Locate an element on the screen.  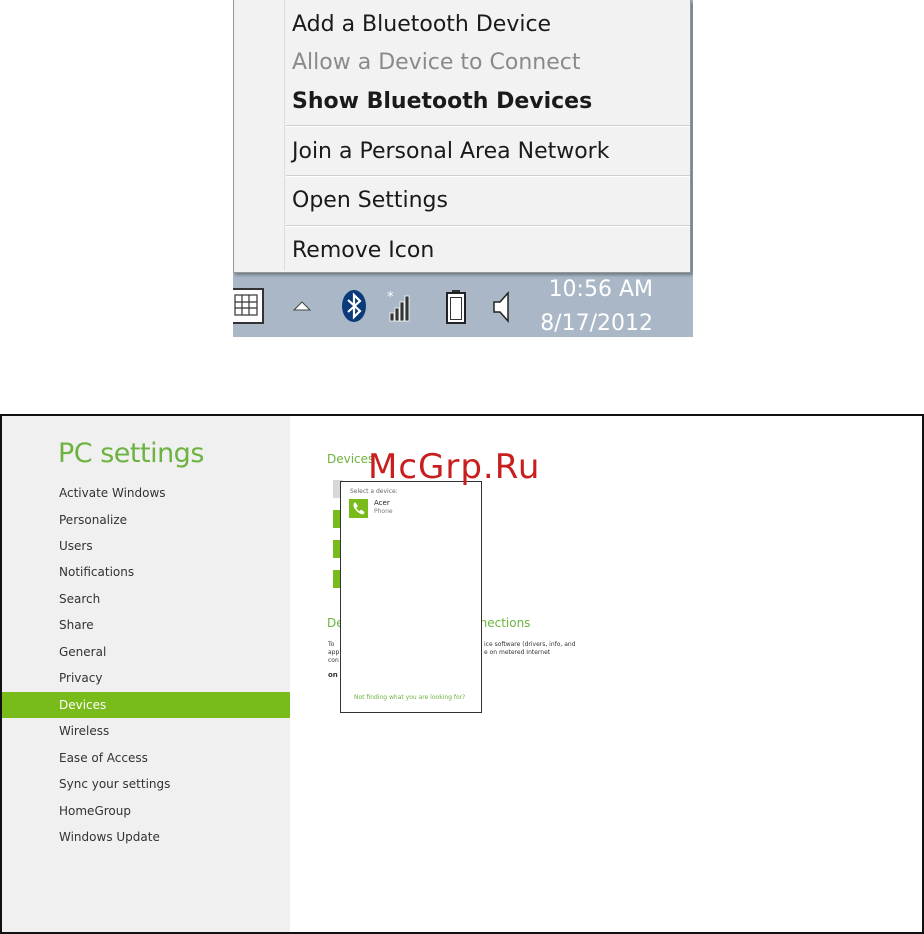
show-hidden-icons-arrow-icon is located at coordinates (302, 306).